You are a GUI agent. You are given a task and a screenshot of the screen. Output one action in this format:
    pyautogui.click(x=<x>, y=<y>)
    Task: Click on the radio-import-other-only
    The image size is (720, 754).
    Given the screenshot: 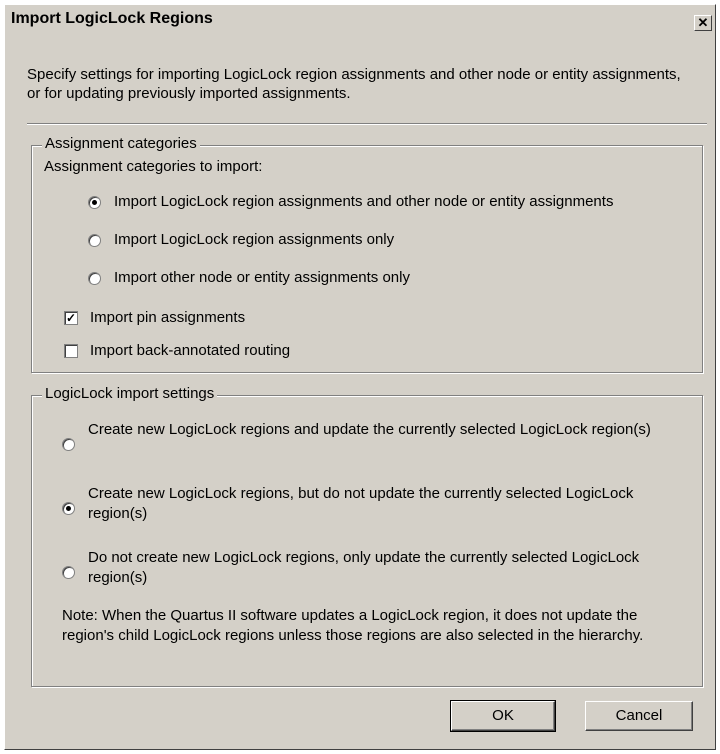 What is the action you would take?
    pyautogui.click(x=94, y=278)
    